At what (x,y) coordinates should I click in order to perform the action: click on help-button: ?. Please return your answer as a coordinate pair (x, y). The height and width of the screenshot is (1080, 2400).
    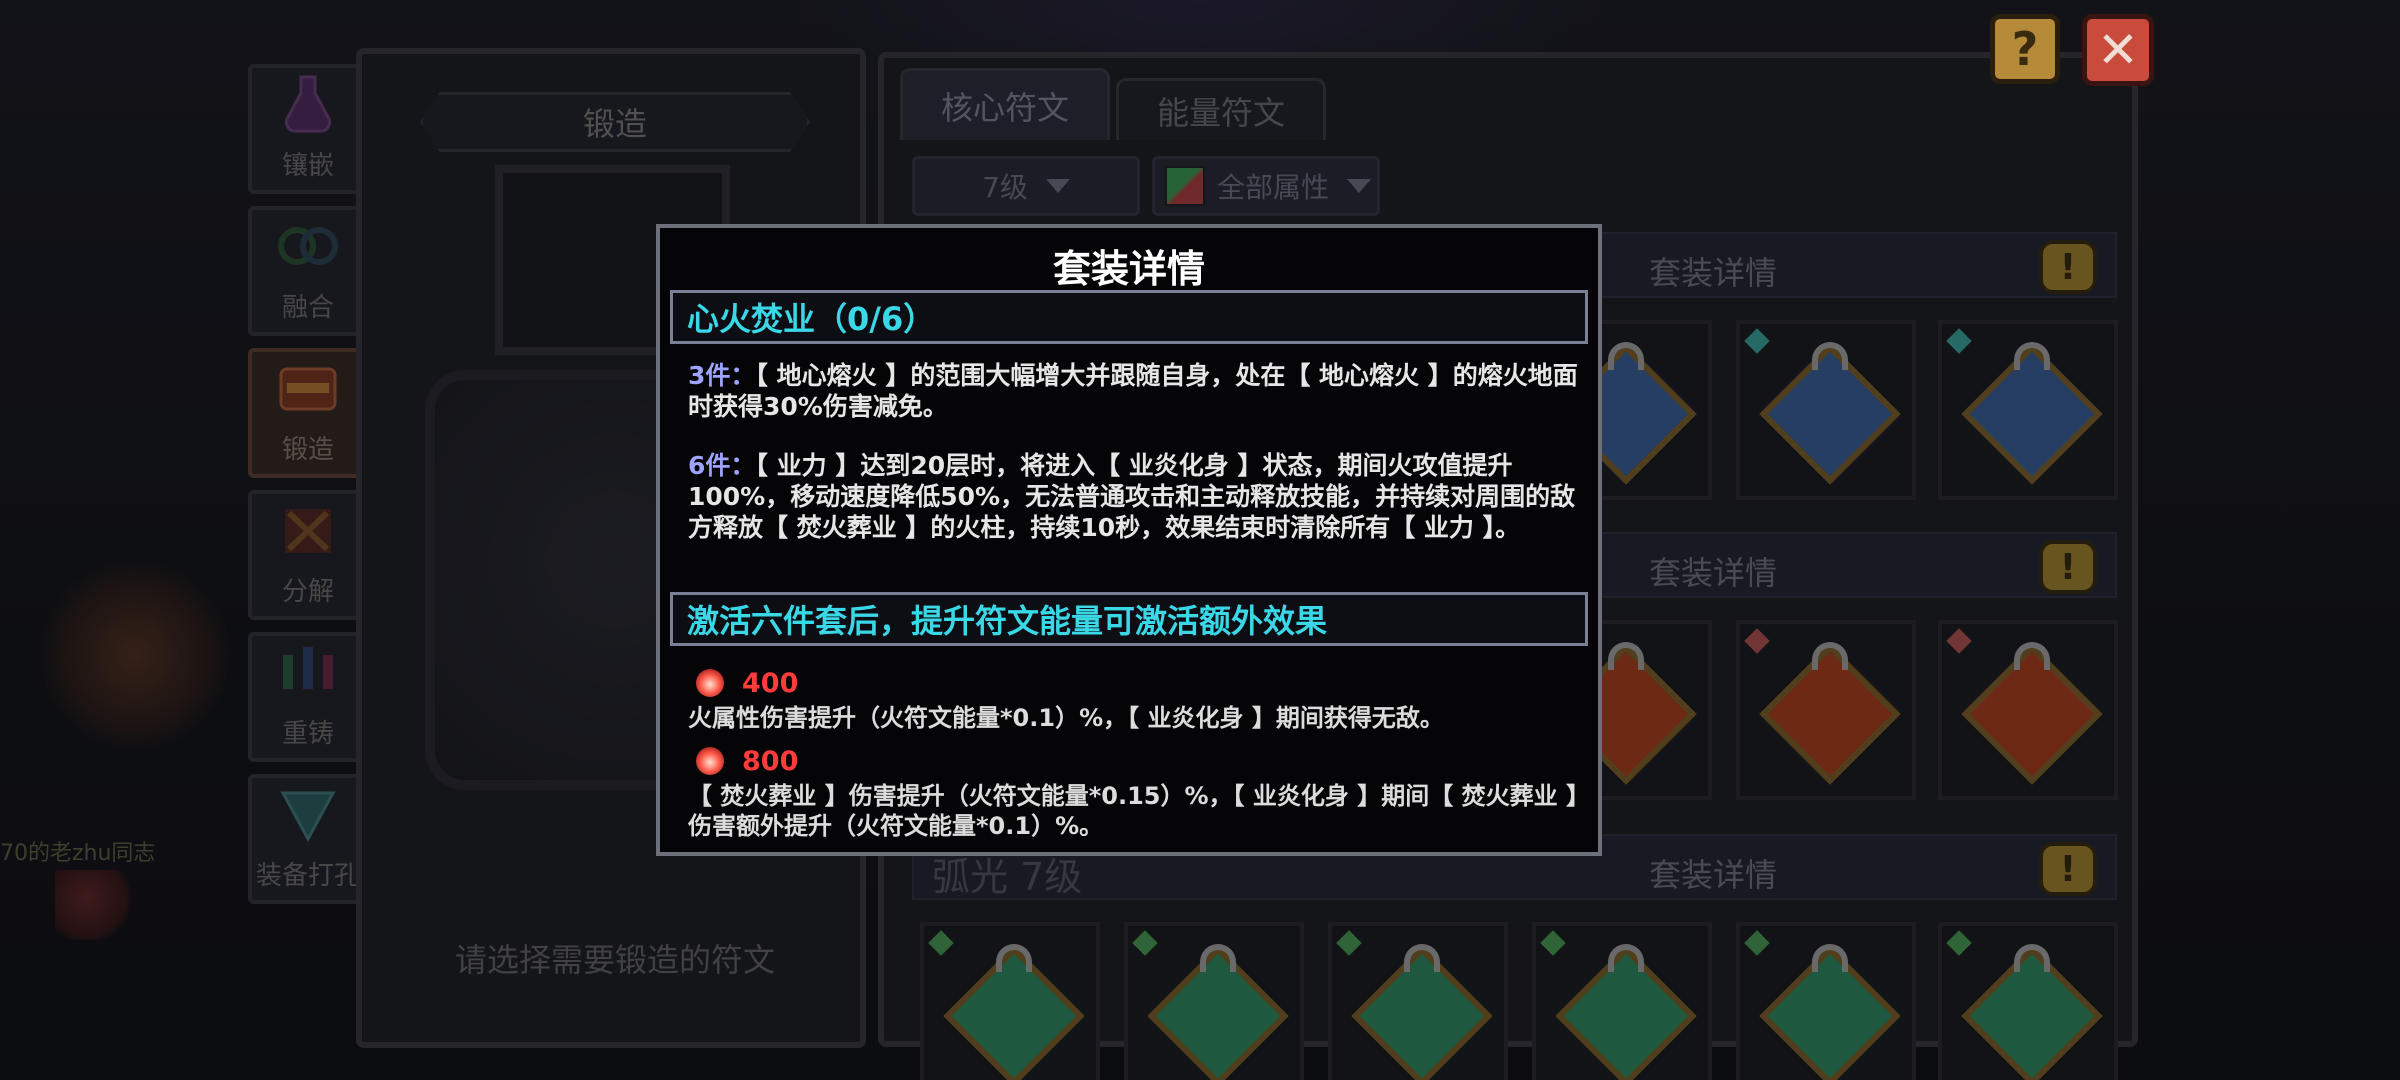
    Looking at the image, I should click on (2025, 49).